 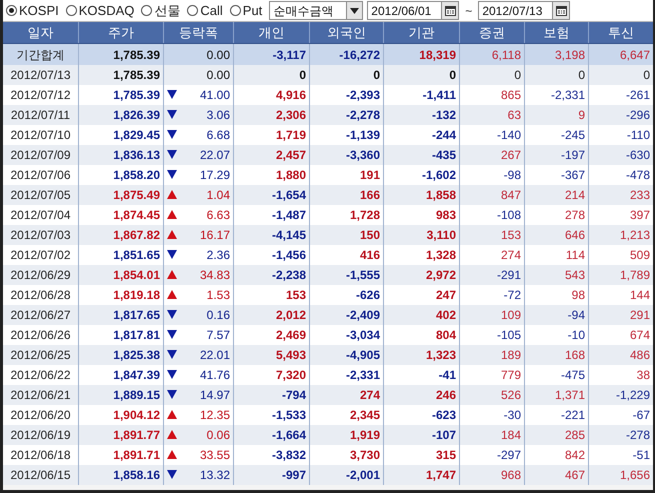 I want to click on flow-cell-text: -4,905, so click(x=363, y=355).